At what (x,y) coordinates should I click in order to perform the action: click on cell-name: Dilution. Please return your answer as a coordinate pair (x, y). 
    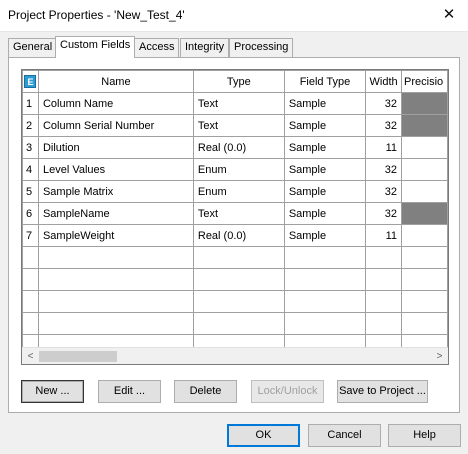
    Looking at the image, I should click on (115, 147).